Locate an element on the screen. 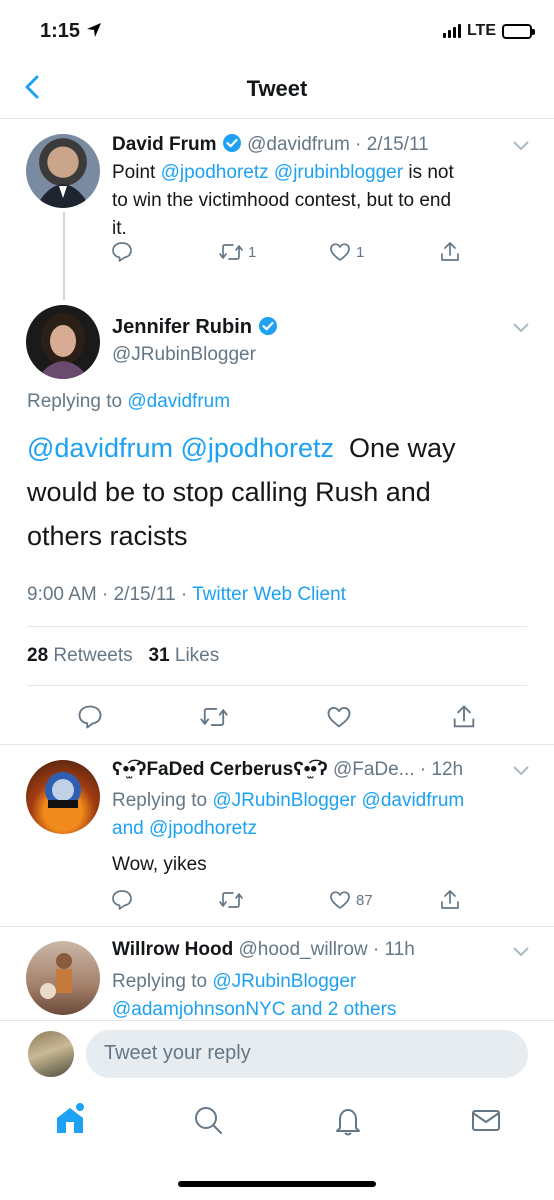 The image size is (554, 1200). tweet-author: Jennifer Rubin is located at coordinates (195, 327).